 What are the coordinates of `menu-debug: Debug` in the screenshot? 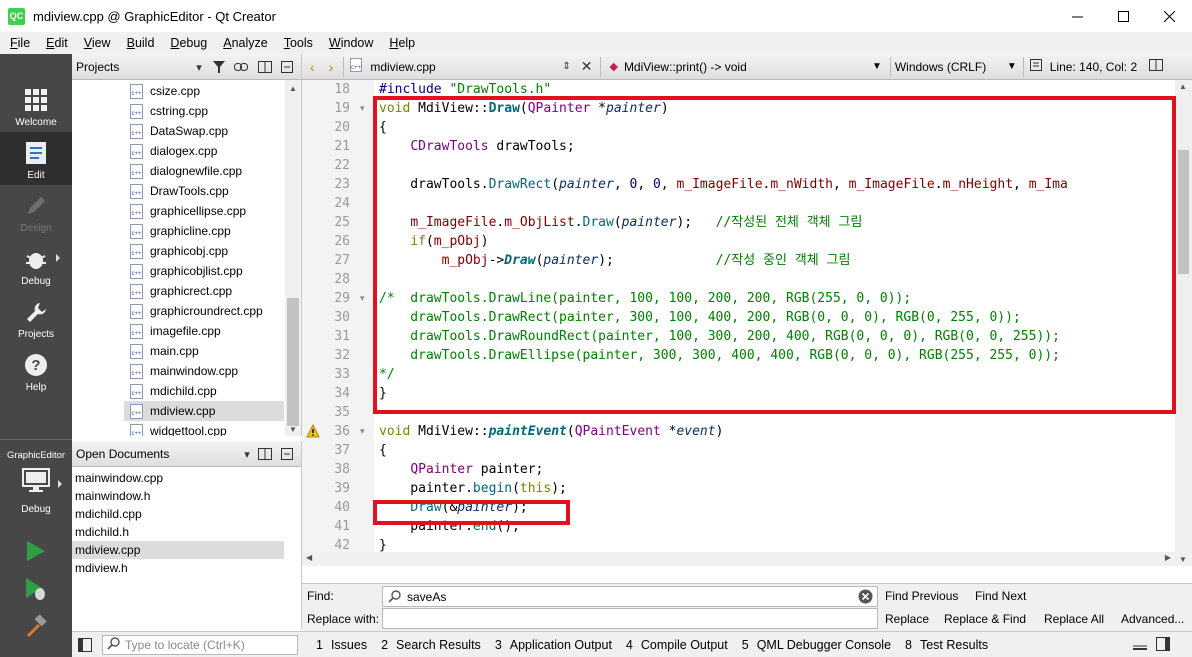 It's located at (188, 43).